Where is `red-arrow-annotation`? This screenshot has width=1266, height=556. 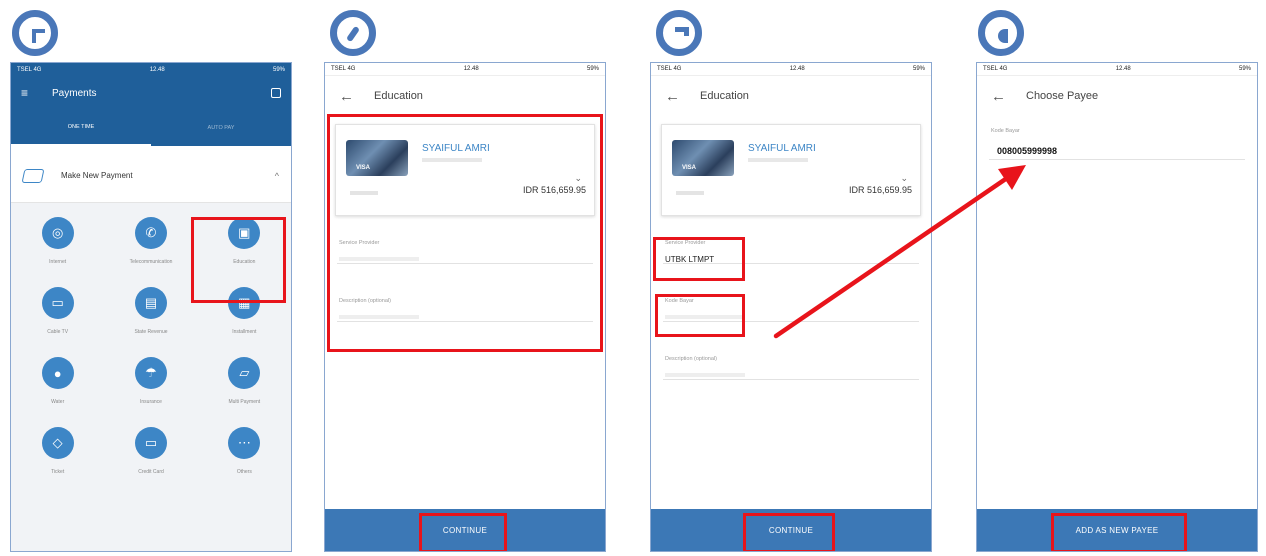
red-arrow-annotation is located at coordinates (899, 252).